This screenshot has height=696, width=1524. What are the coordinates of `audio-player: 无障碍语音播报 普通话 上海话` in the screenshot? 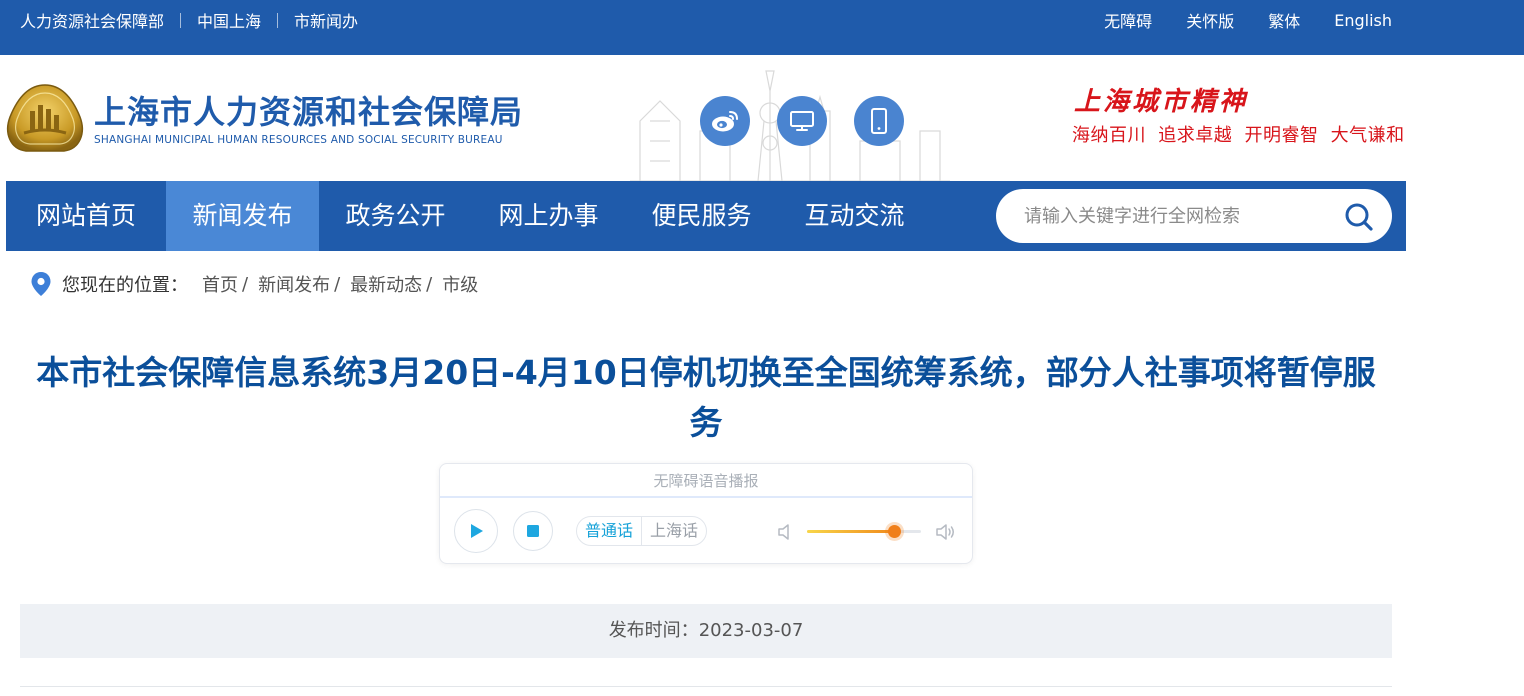 It's located at (706, 513).